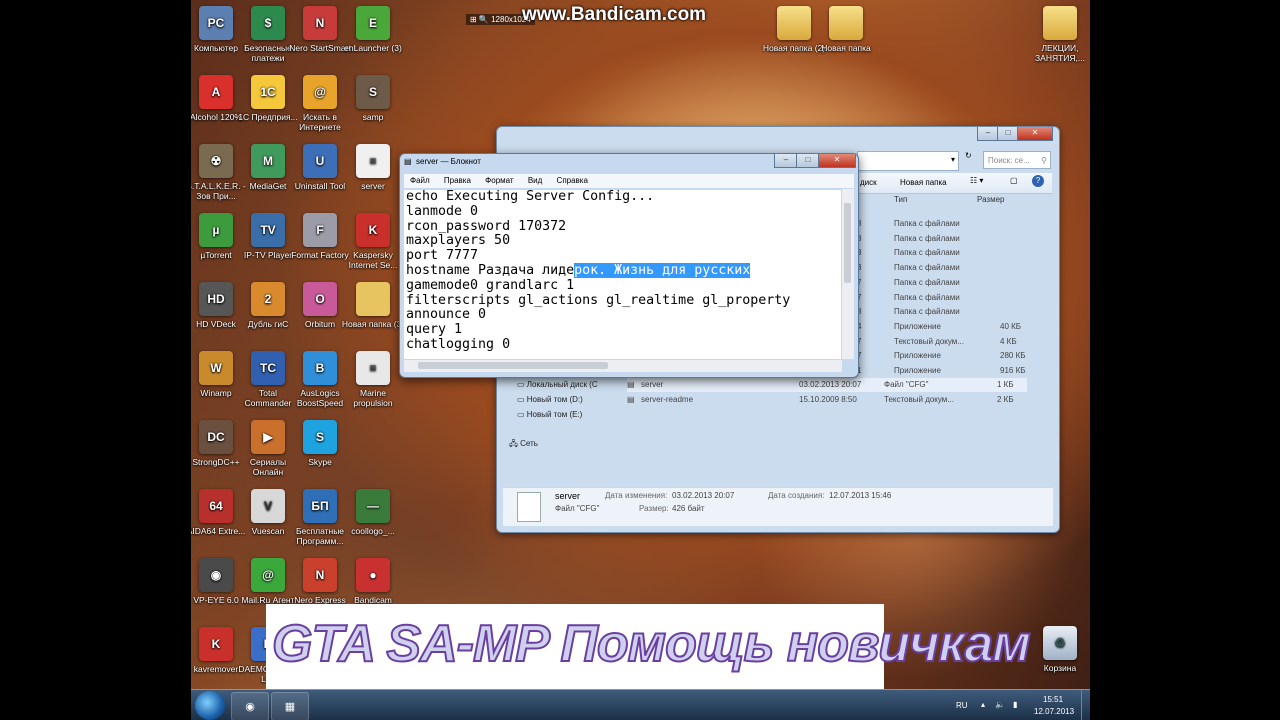 The width and height of the screenshot is (1280, 720). Describe the element at coordinates (457, 180) in the screenshot. I see `menu-edit: Правка` at that location.